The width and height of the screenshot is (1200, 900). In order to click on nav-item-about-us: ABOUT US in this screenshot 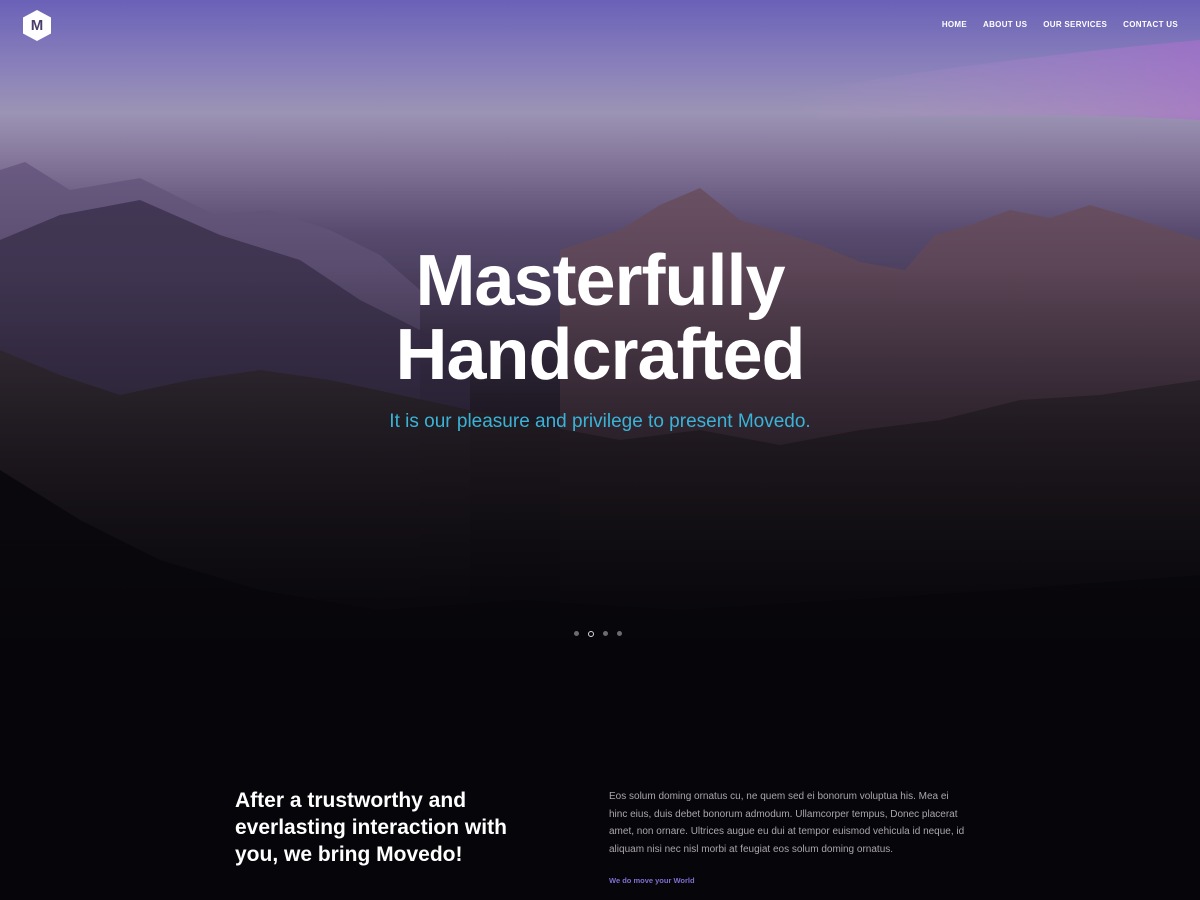, I will do `click(1005, 24)`.